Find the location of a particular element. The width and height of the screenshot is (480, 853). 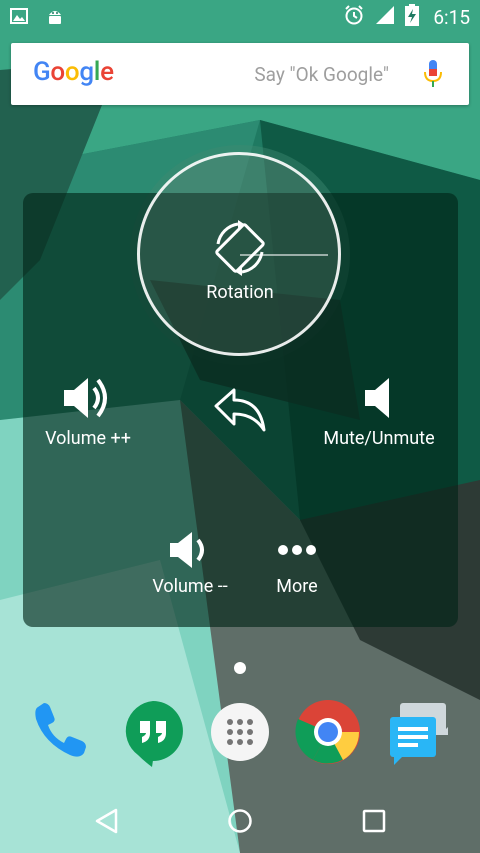

hangouts-app is located at coordinates (153, 732).